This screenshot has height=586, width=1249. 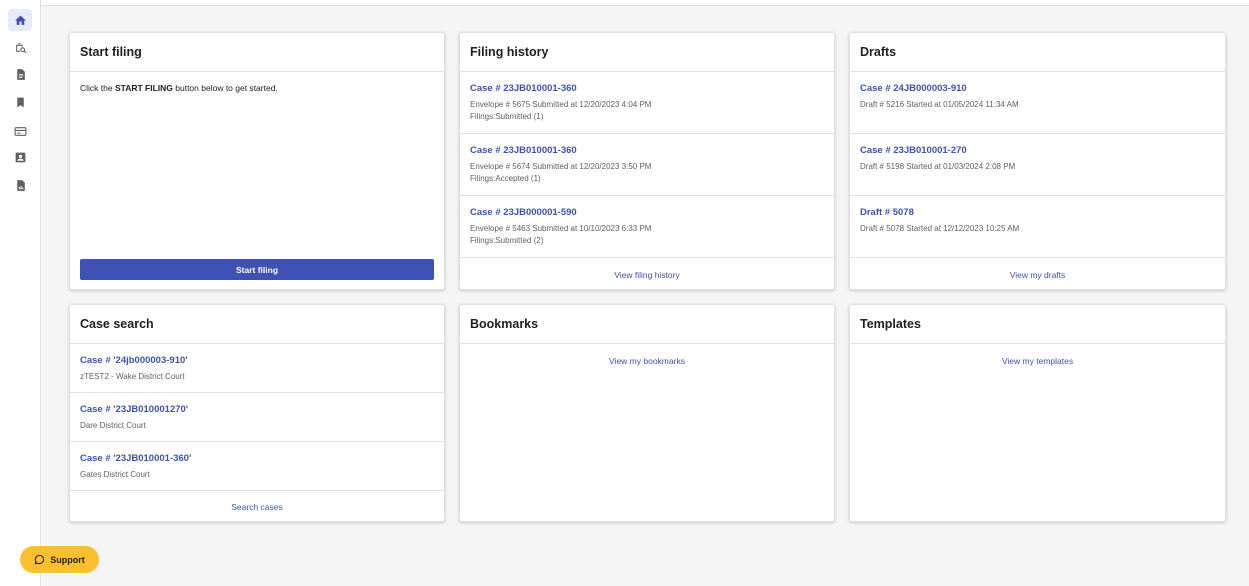 I want to click on card-title: Templates, so click(x=890, y=324).